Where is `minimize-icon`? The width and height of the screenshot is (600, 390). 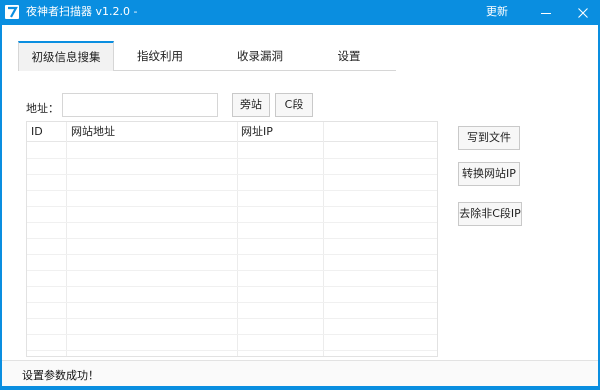
minimize-icon is located at coordinates (546, 13).